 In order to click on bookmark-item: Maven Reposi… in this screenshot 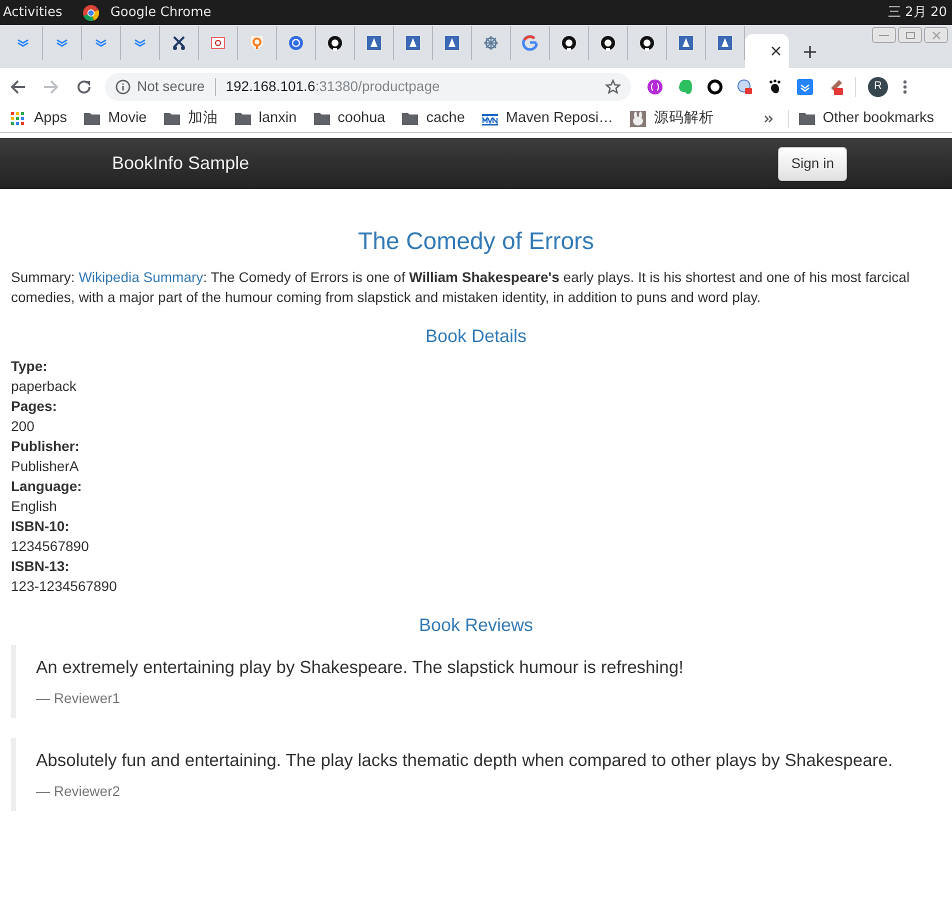, I will do `click(548, 119)`.